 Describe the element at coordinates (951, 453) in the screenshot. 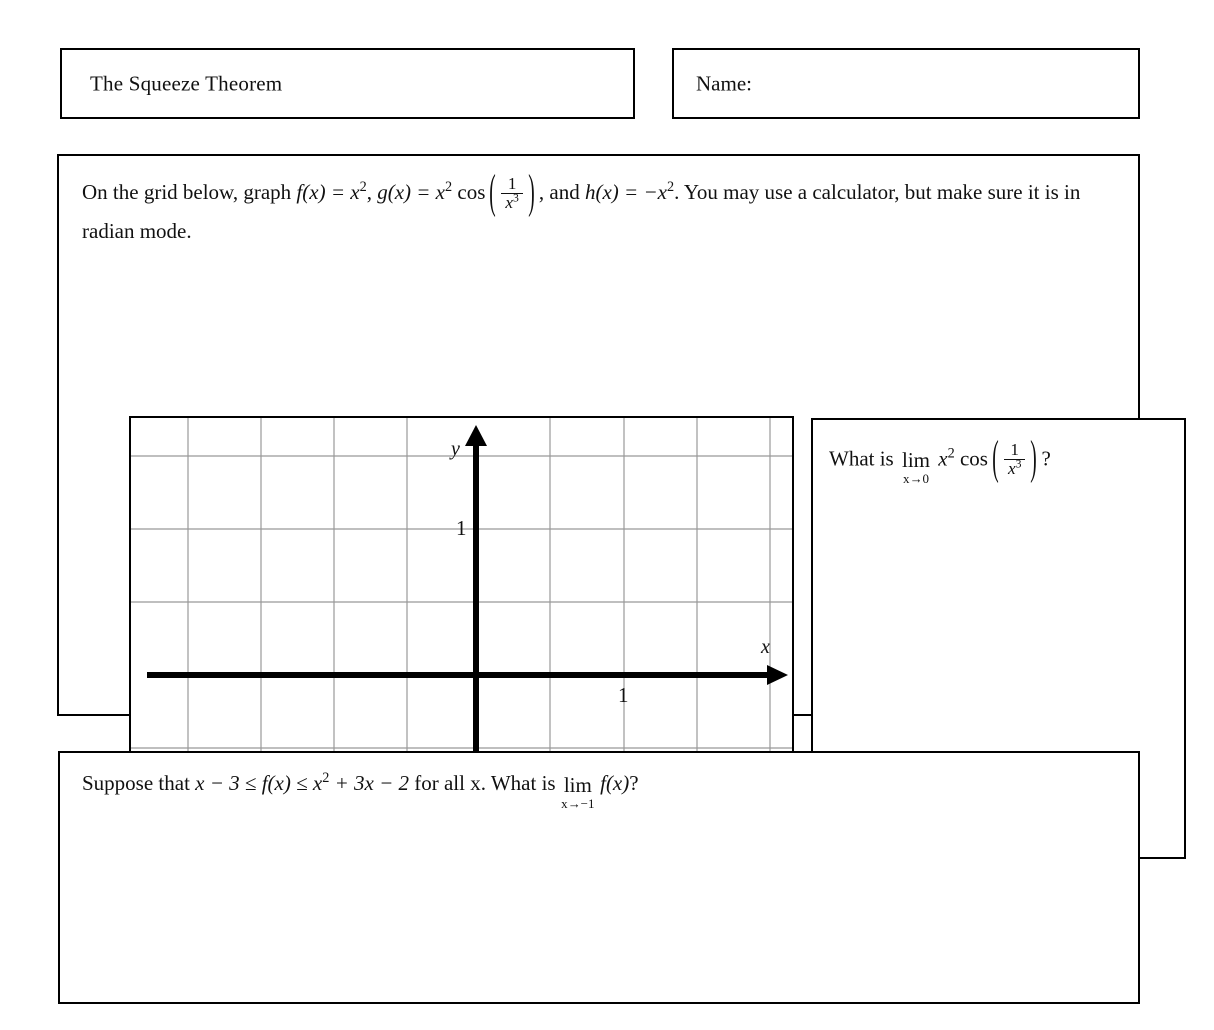

I see `limit-expr-exponent: 2` at that location.